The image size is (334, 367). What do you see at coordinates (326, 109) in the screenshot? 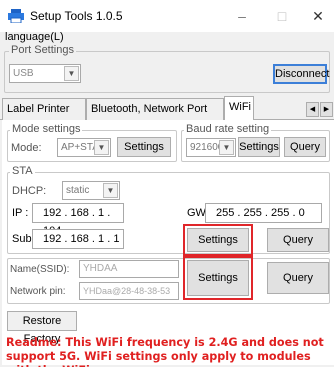
I see `tab-scroll-right-button: ▶` at bounding box center [326, 109].